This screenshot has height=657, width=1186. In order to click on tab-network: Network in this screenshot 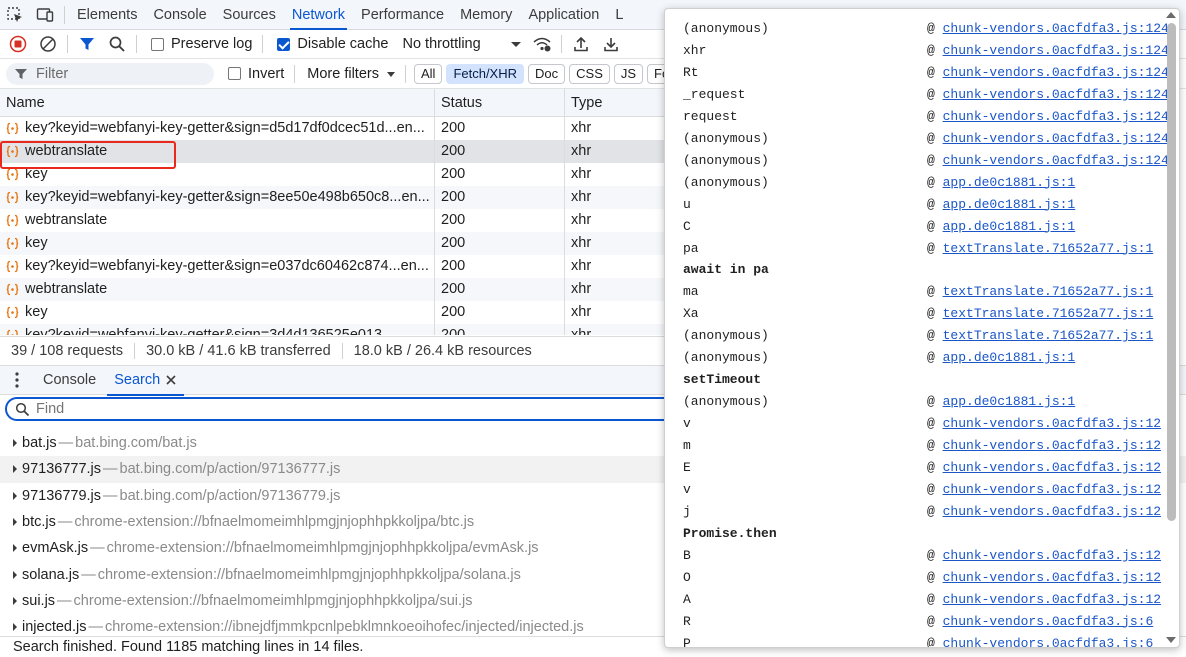, I will do `click(318, 15)`.